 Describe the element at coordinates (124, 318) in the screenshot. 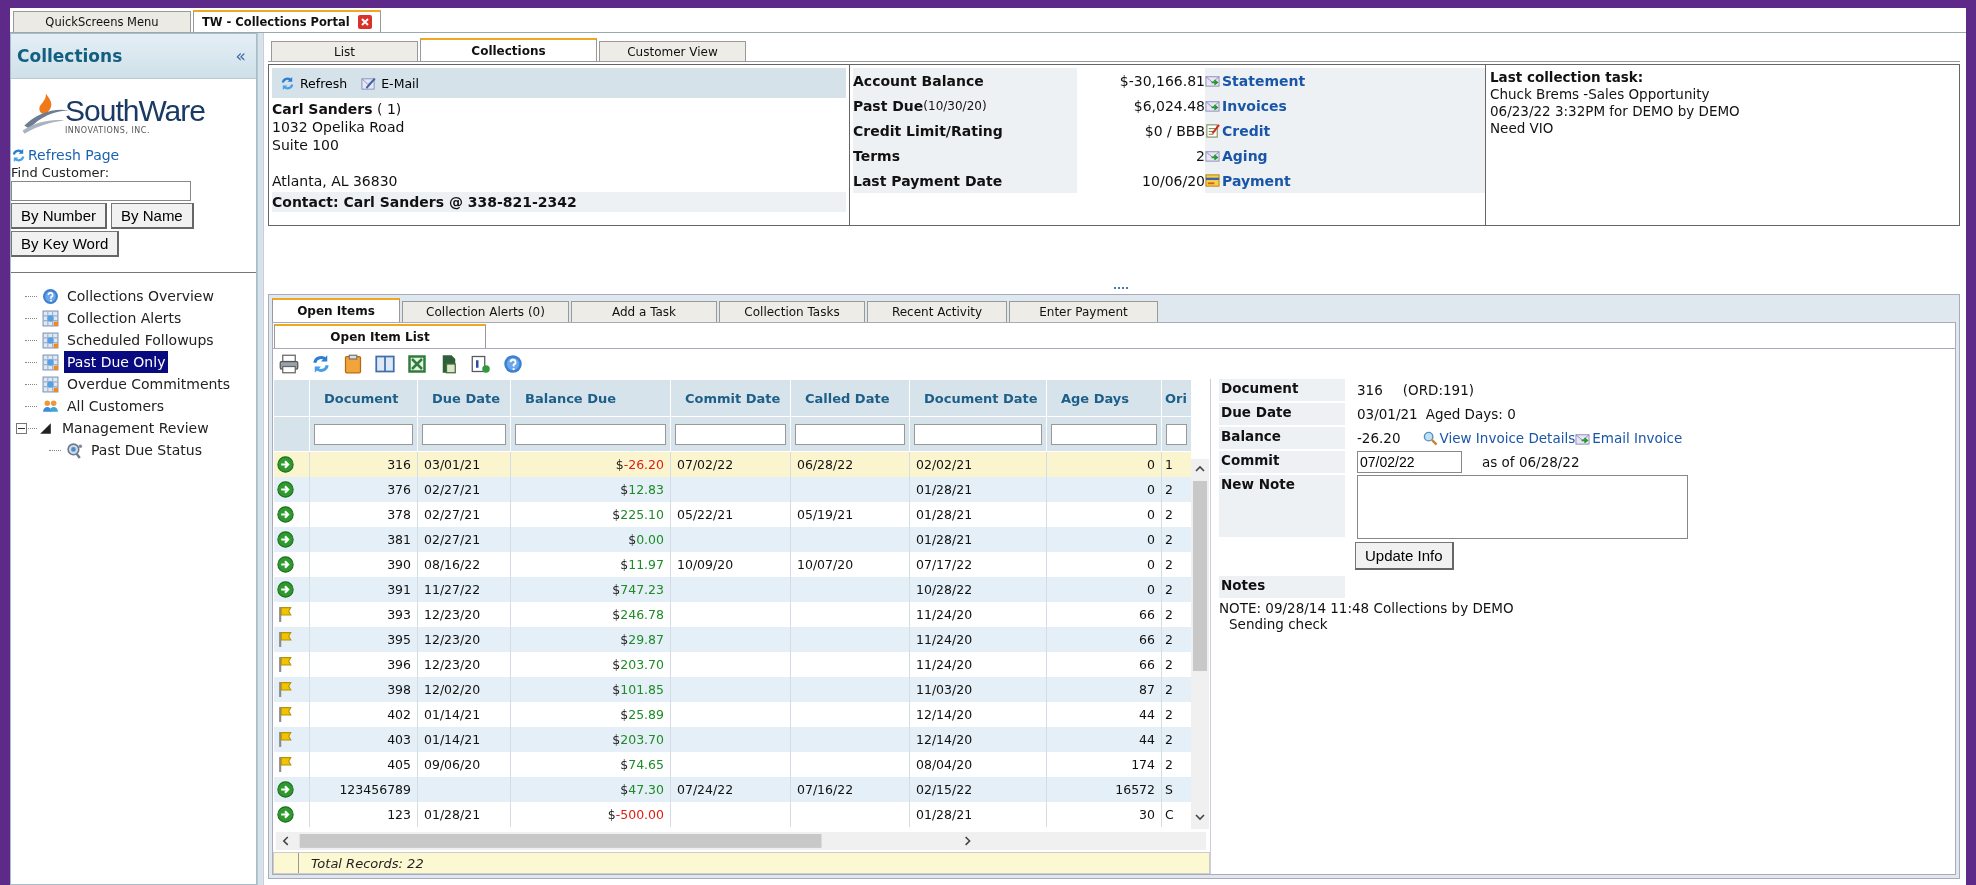

I see `tree-item: Collection Alerts` at that location.